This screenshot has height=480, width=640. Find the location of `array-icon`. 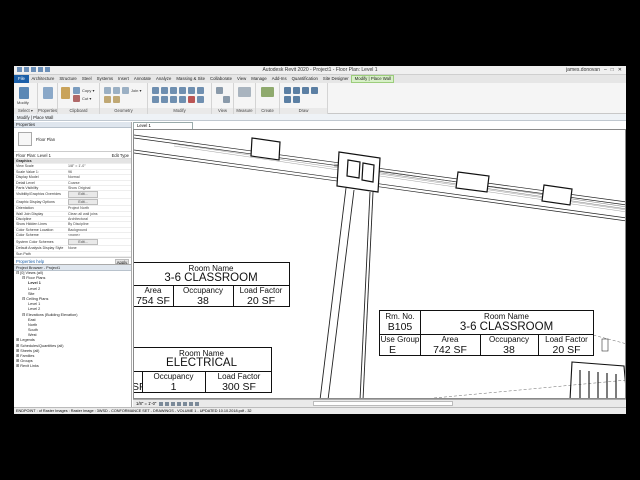

array-icon is located at coordinates (173, 99).